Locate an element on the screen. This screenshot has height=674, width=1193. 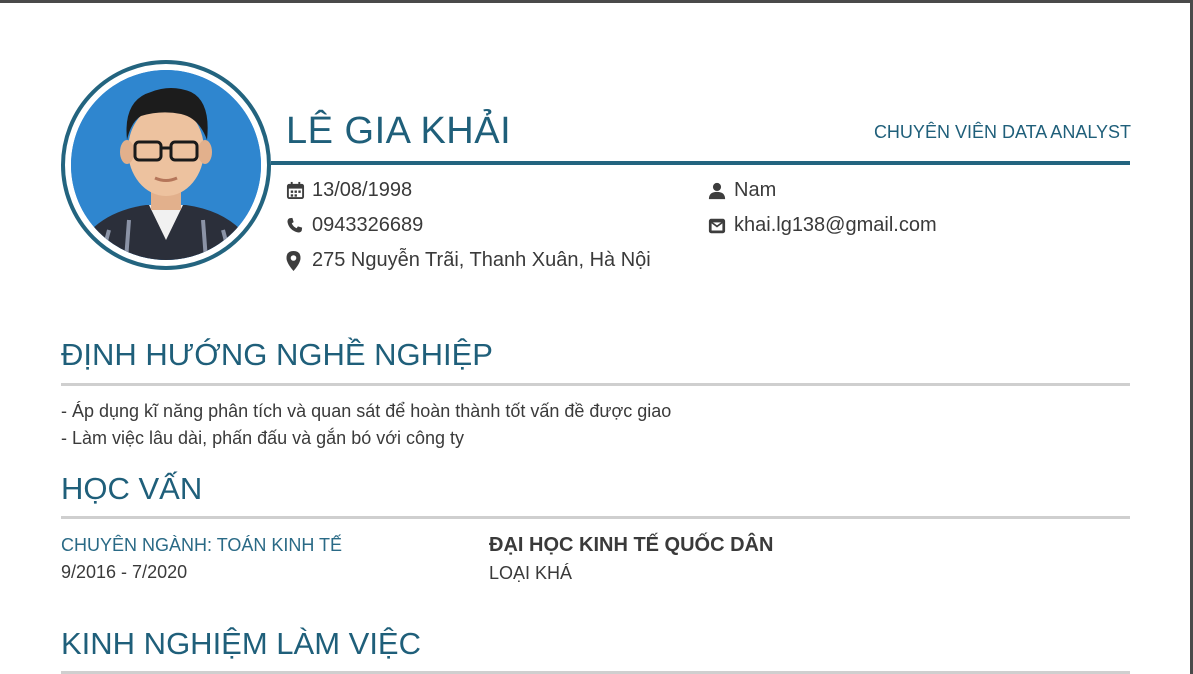
envelope-icon is located at coordinates (719, 226).